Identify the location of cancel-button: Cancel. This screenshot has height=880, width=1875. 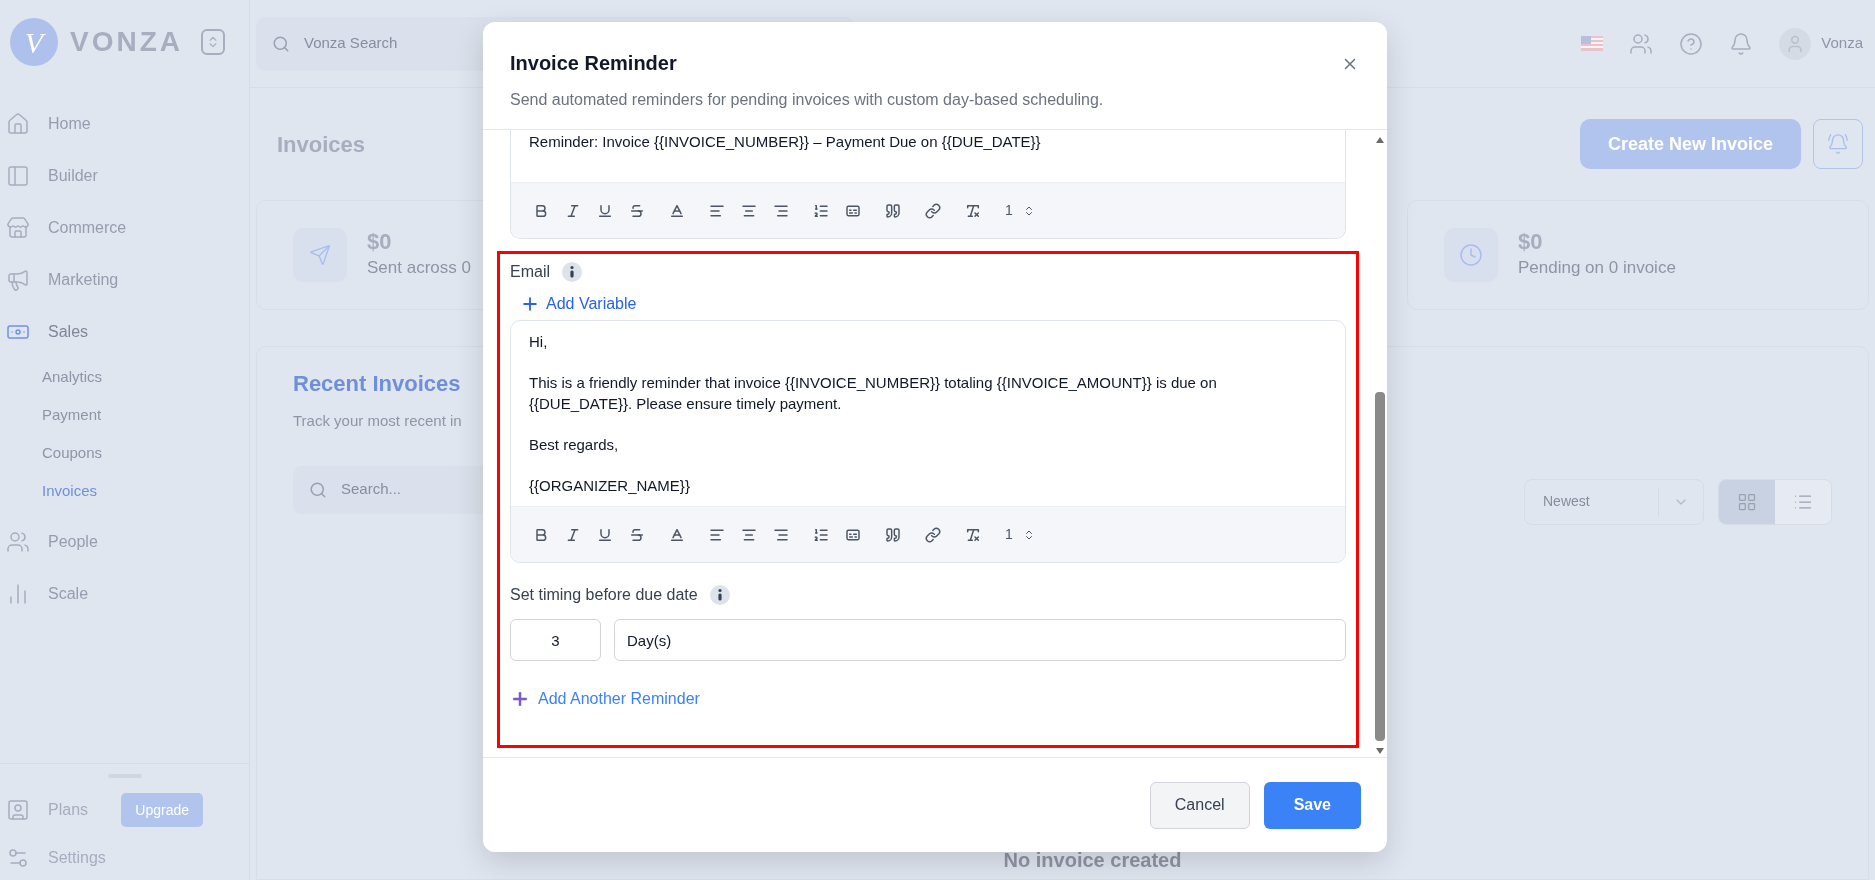
(1199, 805).